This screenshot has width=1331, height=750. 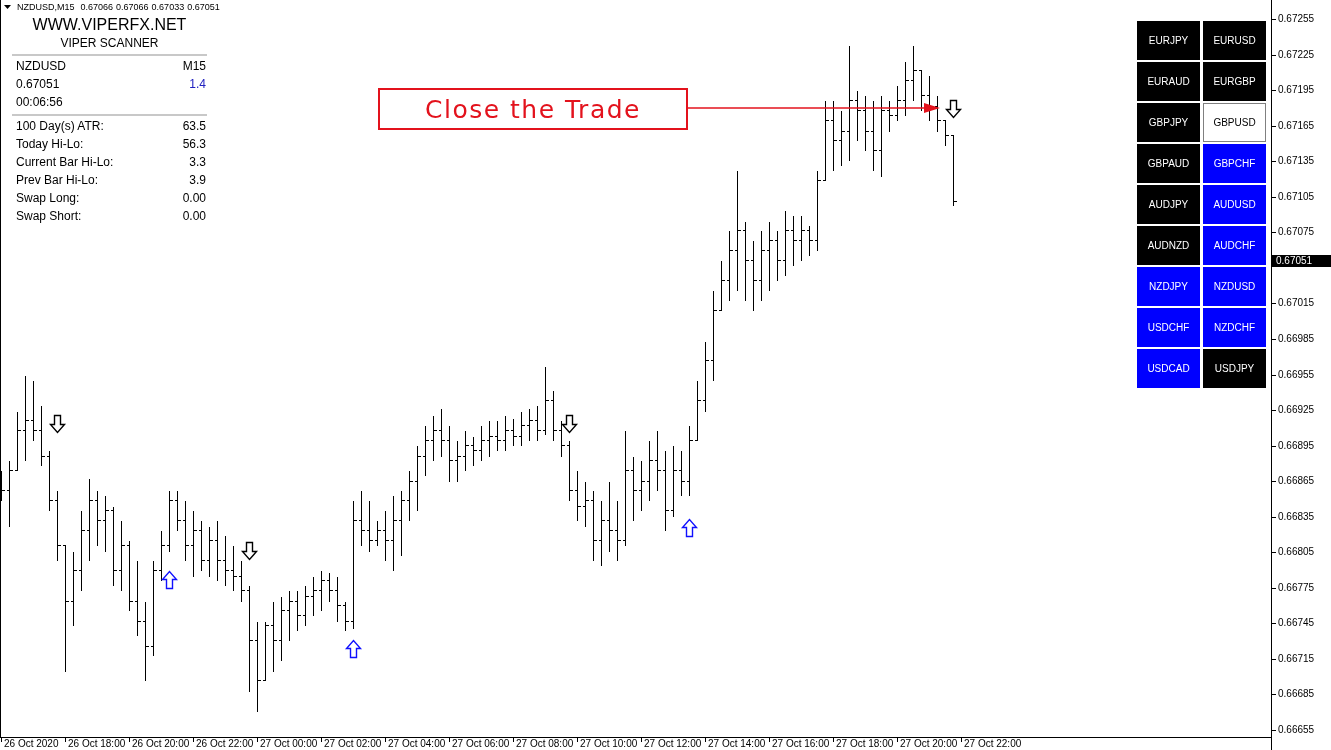 What do you see at coordinates (7, 7) in the screenshot?
I see `caret-icon` at bounding box center [7, 7].